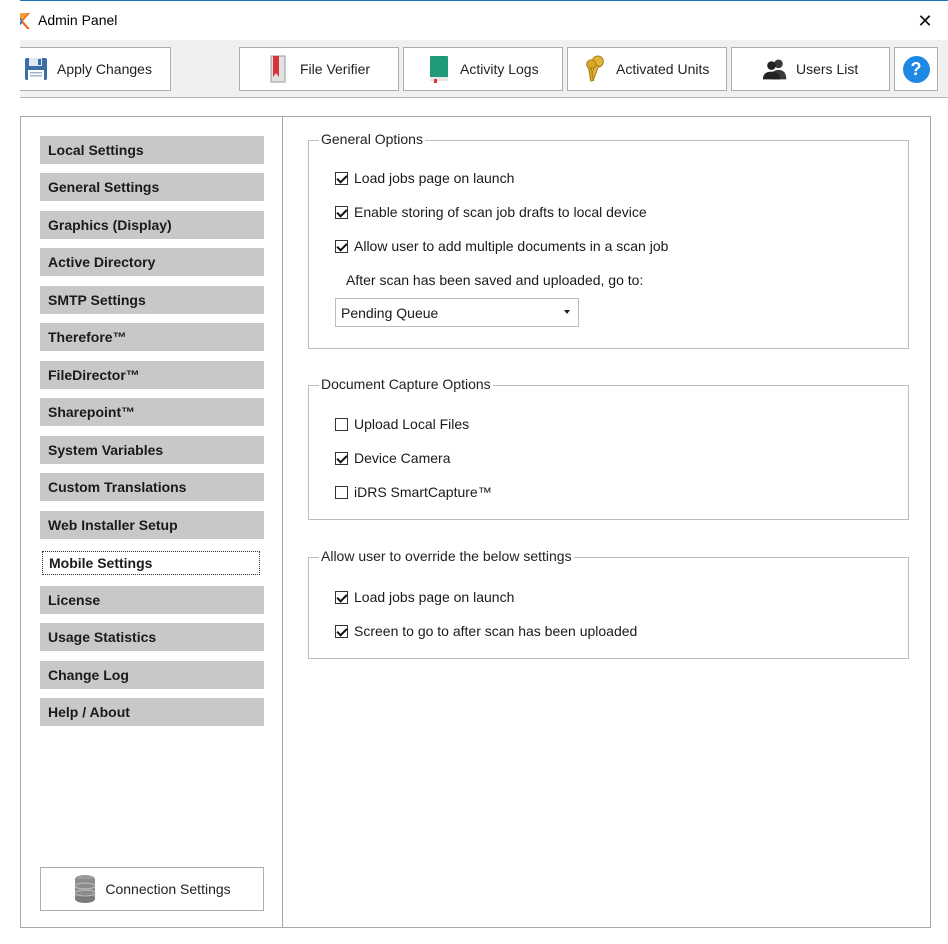 Image resolution: width=948 pixels, height=944 pixels. What do you see at coordinates (827, 69) in the screenshot?
I see `users-list-label: Users List` at bounding box center [827, 69].